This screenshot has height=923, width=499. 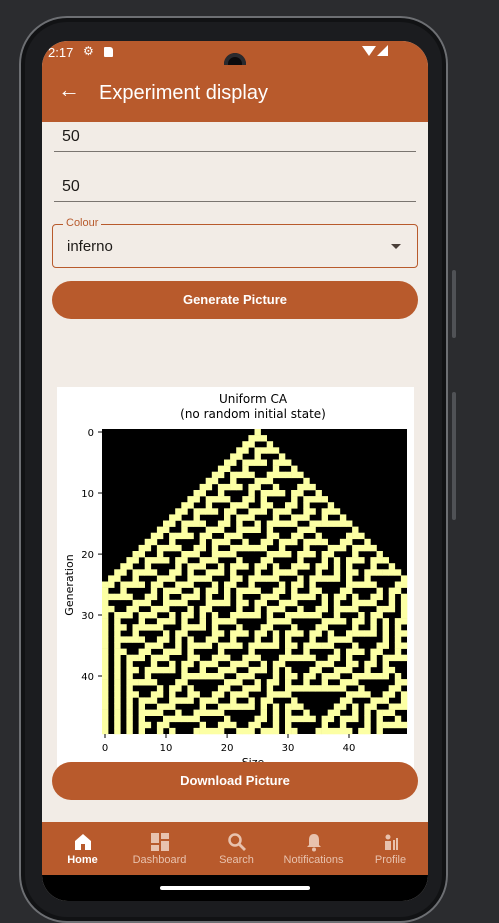 What do you see at coordinates (227, 748) in the screenshot?
I see `x-tick-label: 20` at bounding box center [227, 748].